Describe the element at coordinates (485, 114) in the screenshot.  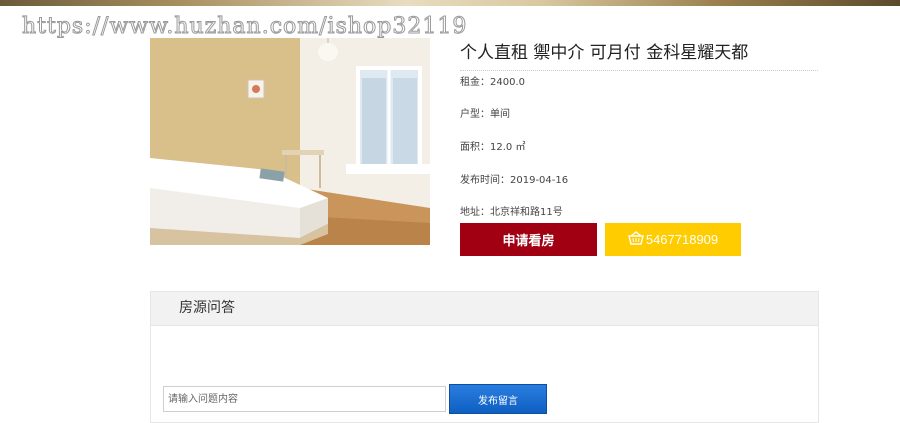
I see `room-type-info: 户型：单间` at that location.